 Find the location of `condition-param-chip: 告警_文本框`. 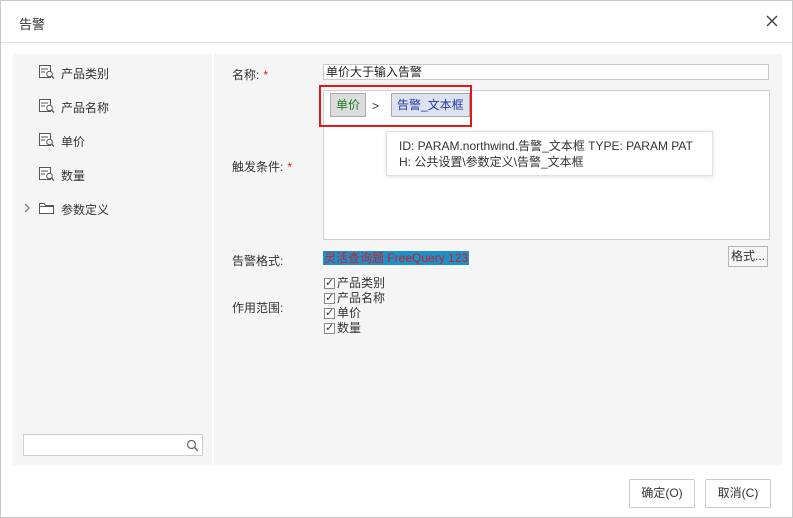

condition-param-chip: 告警_文本框 is located at coordinates (430, 105).